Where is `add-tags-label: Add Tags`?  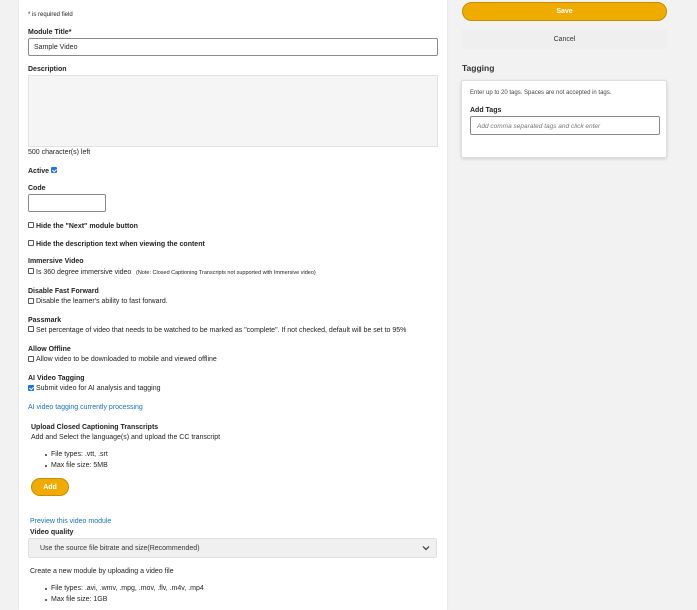
add-tags-label: Add Tags is located at coordinates (486, 110).